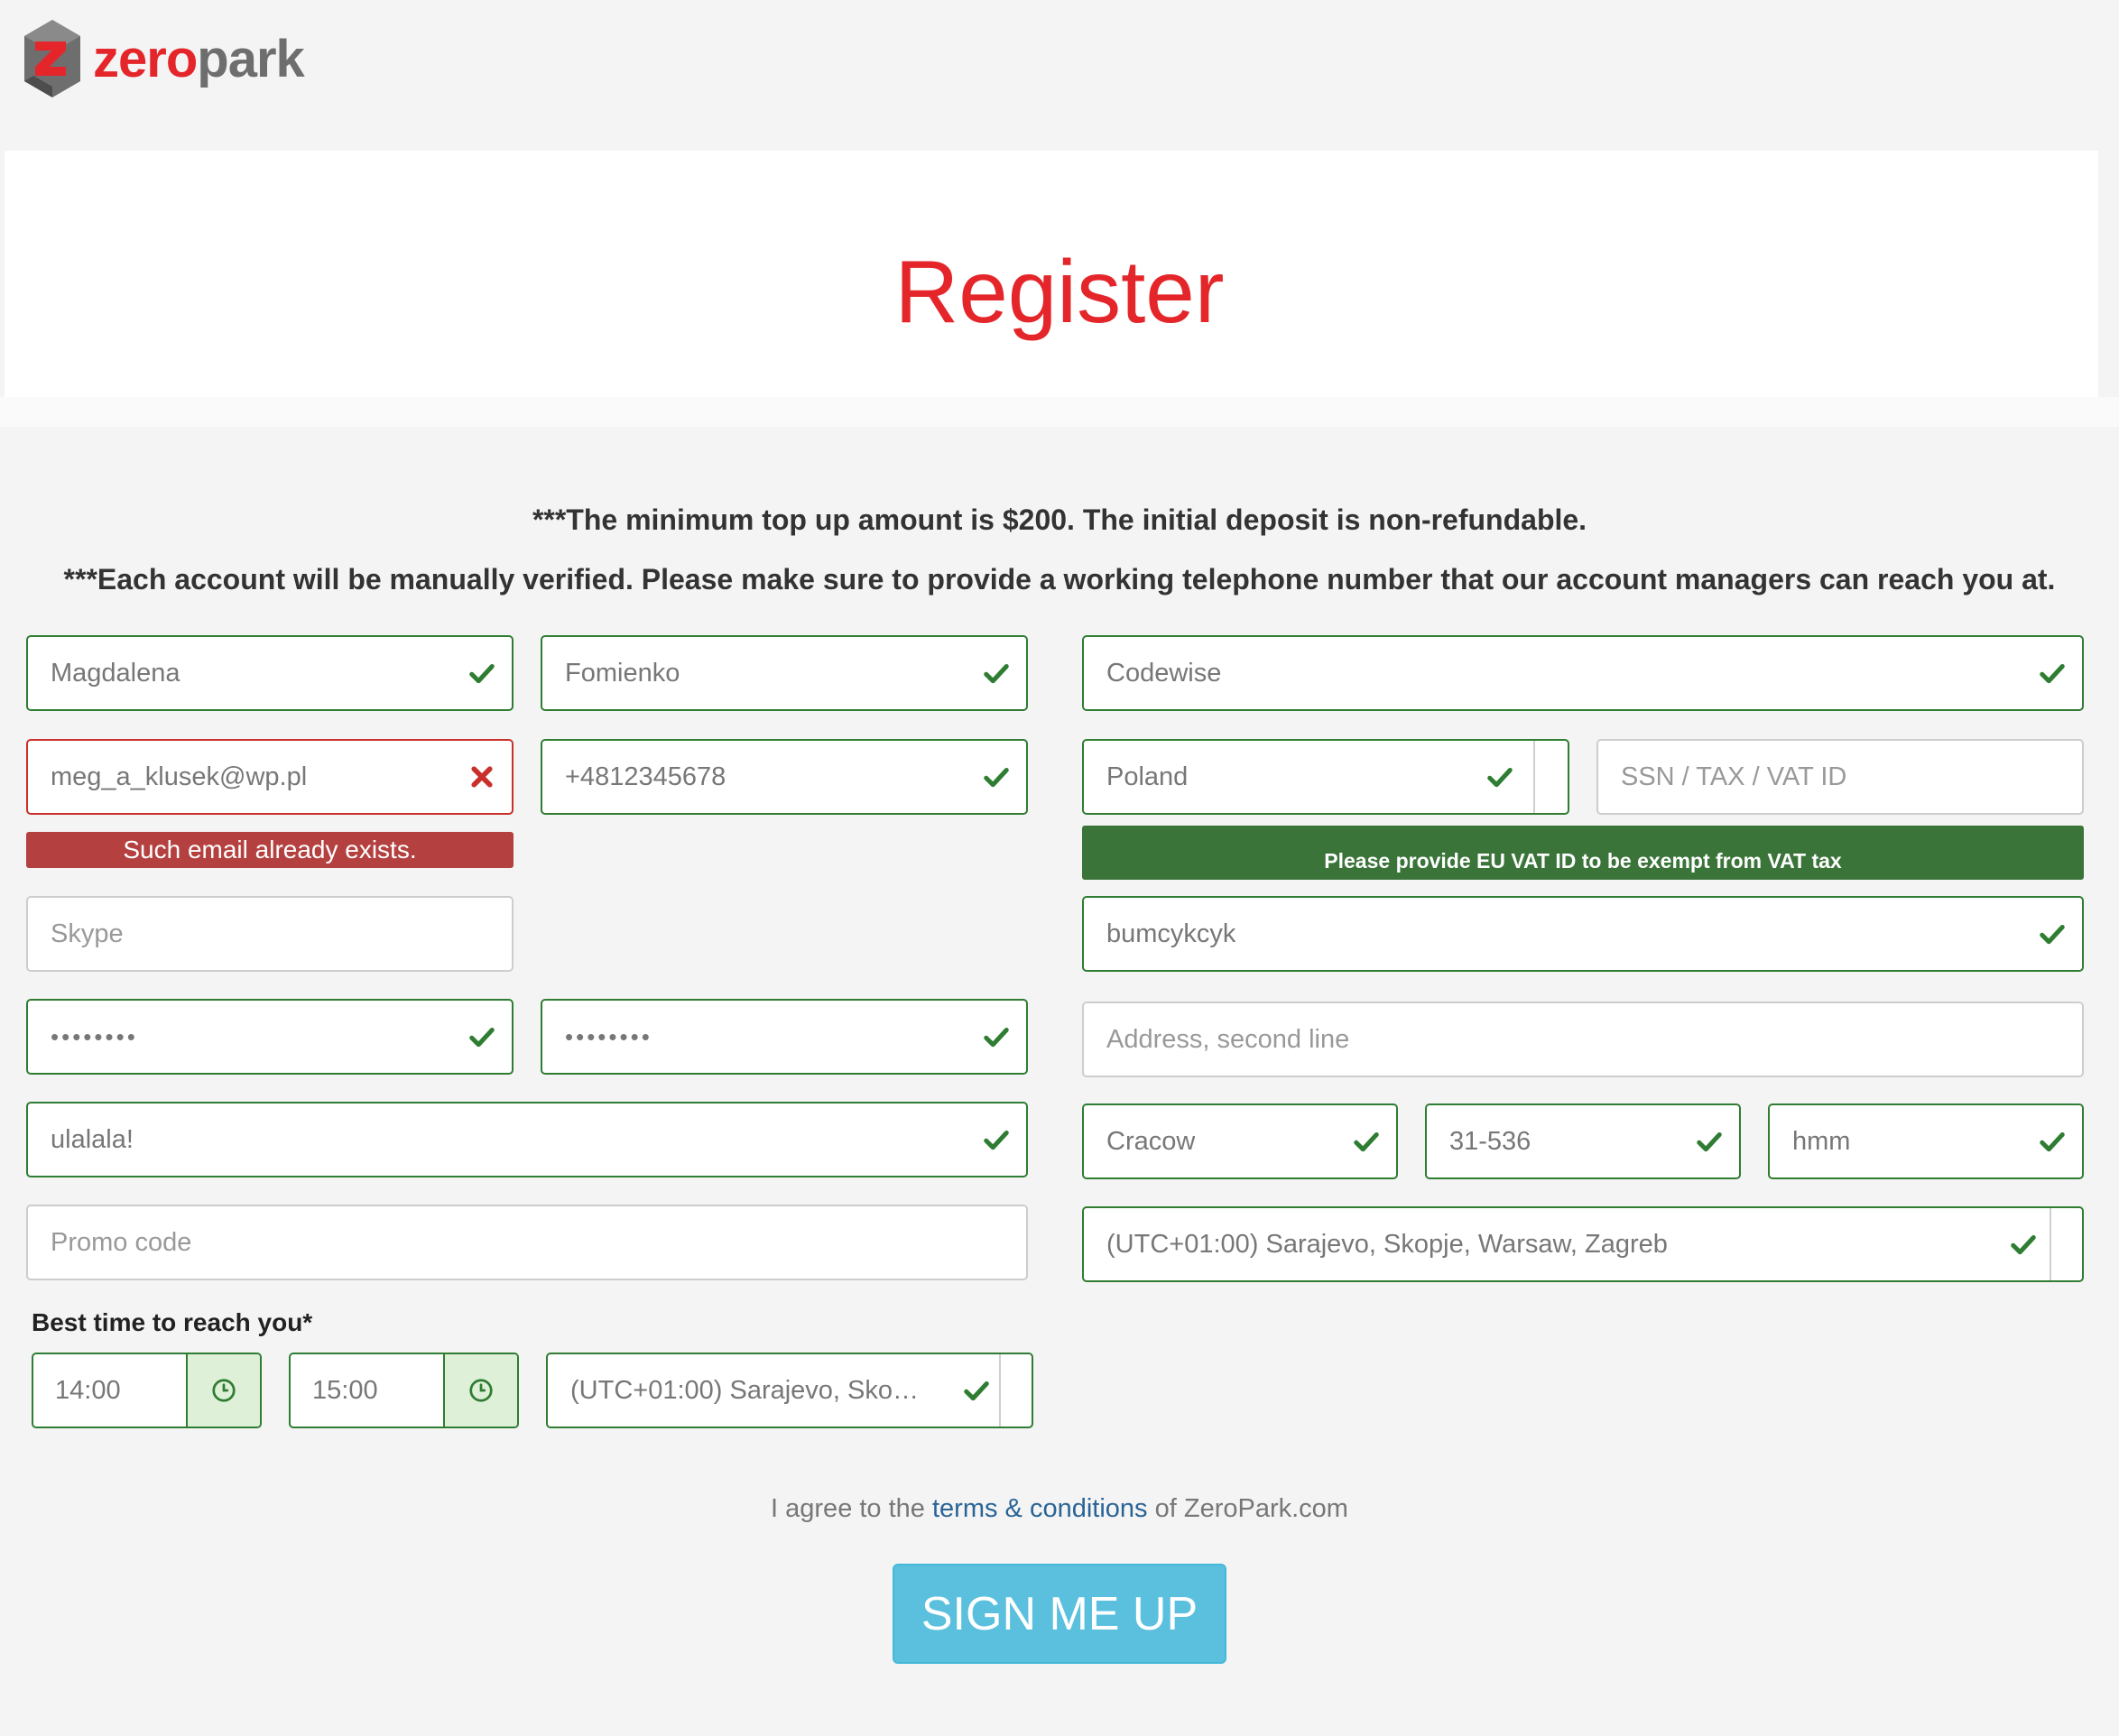  What do you see at coordinates (784, 673) in the screenshot?
I see `last-name-input: Fomienko` at bounding box center [784, 673].